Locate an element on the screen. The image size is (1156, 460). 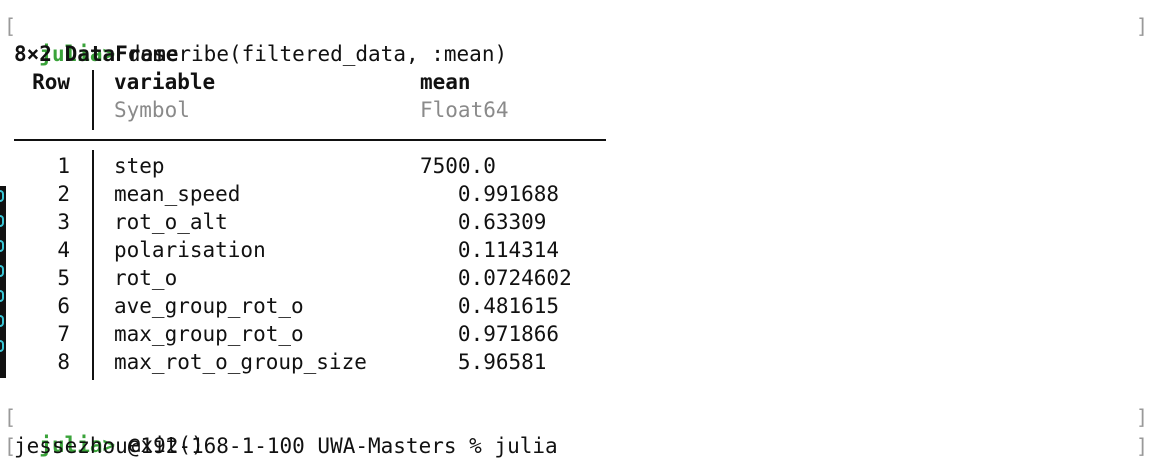
table-cell-mean: 0.971866 is located at coordinates (490, 334).